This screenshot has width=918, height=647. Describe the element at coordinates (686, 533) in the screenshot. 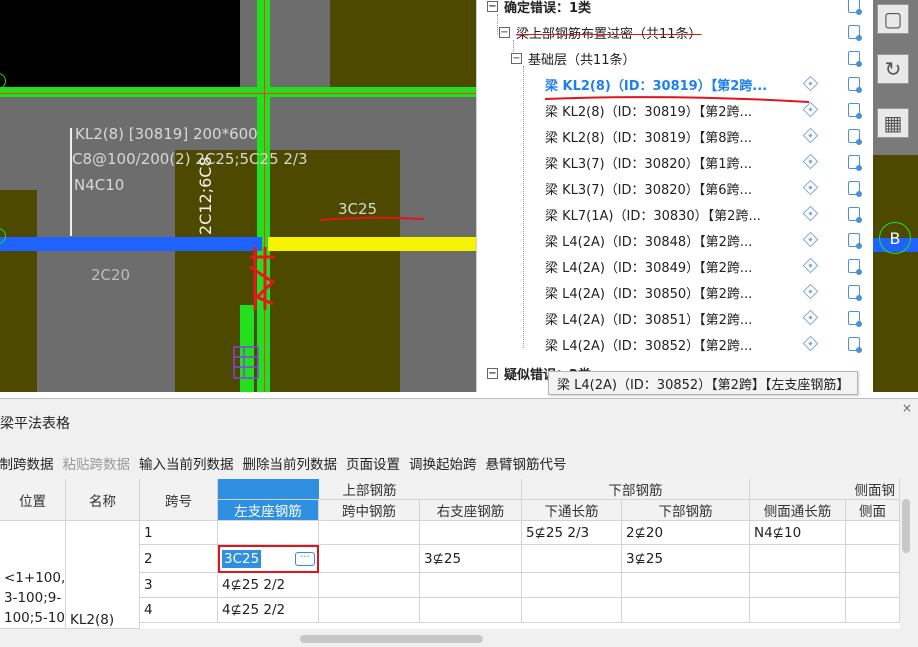

I see `bottom-bar-cell: 2⊈20` at that location.